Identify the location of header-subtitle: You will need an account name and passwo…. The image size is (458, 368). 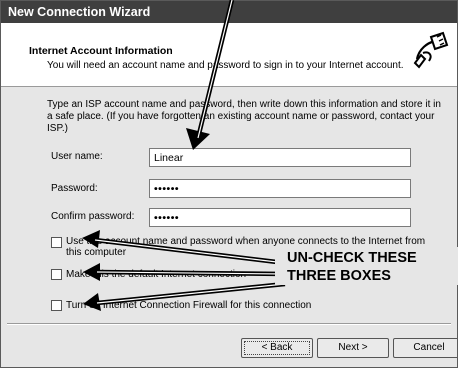
(225, 65).